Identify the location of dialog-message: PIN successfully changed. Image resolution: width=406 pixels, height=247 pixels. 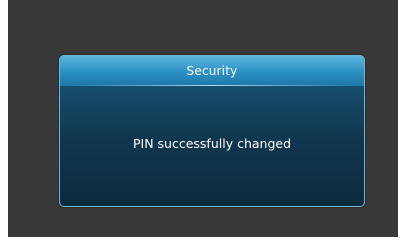
(212, 143).